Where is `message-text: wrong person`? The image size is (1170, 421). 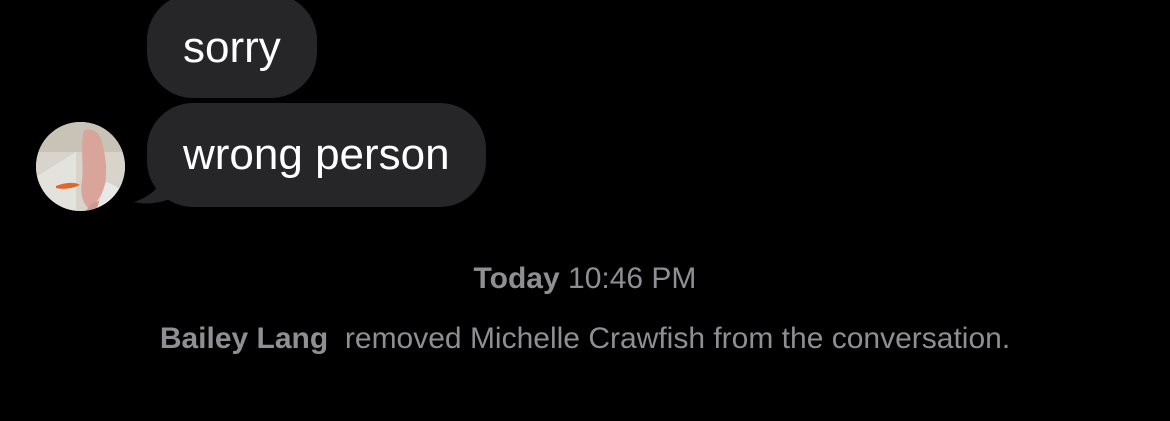
message-text: wrong person is located at coordinates (316, 154).